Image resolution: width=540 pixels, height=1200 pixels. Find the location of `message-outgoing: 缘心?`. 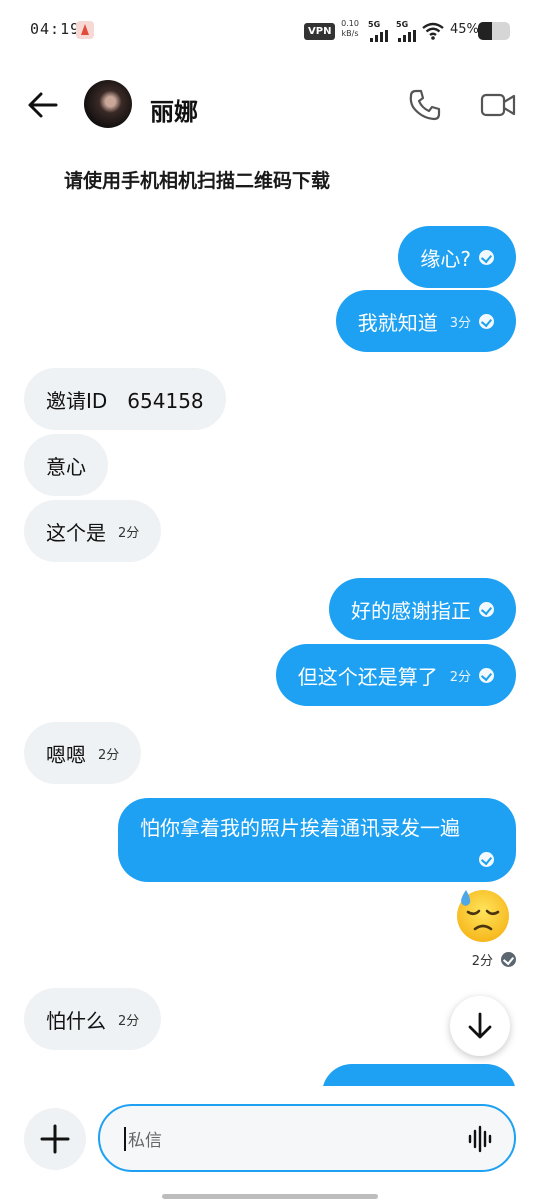

message-outgoing: 缘心? is located at coordinates (457, 257).